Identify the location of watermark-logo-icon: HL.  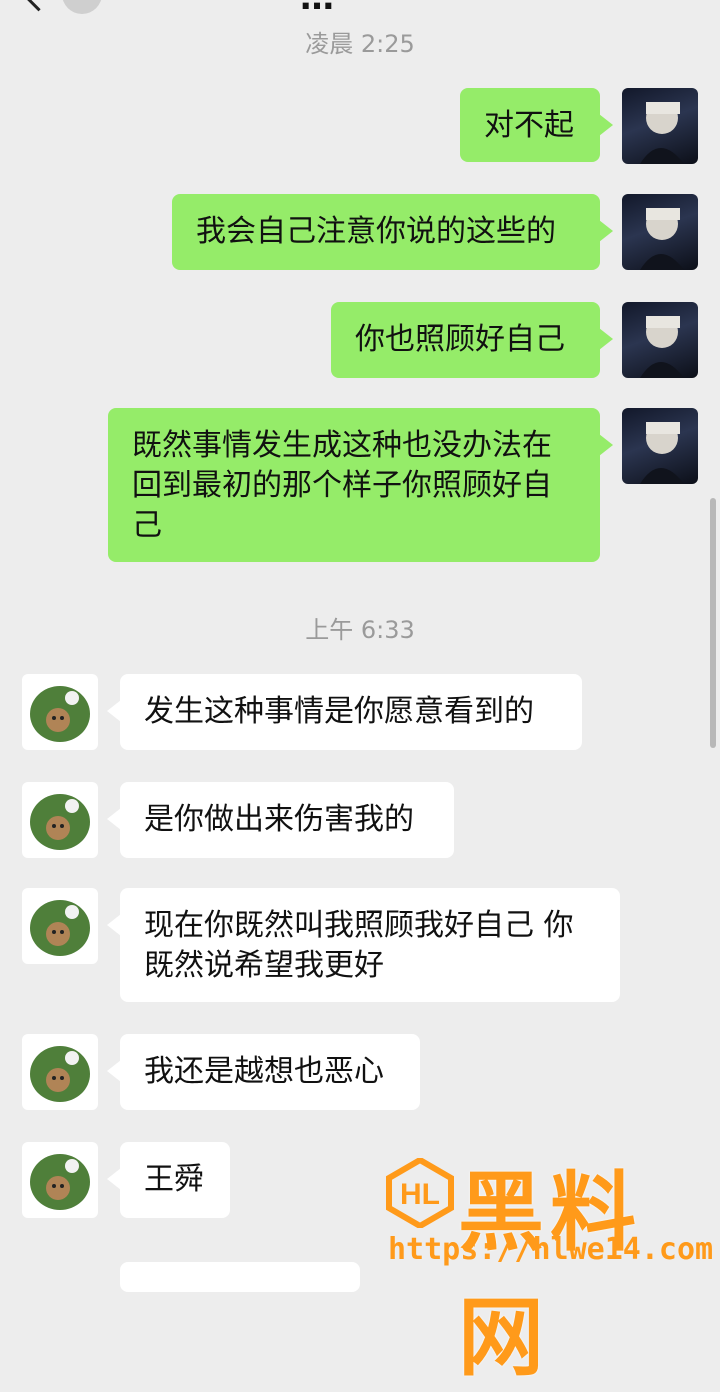
(420, 1193).